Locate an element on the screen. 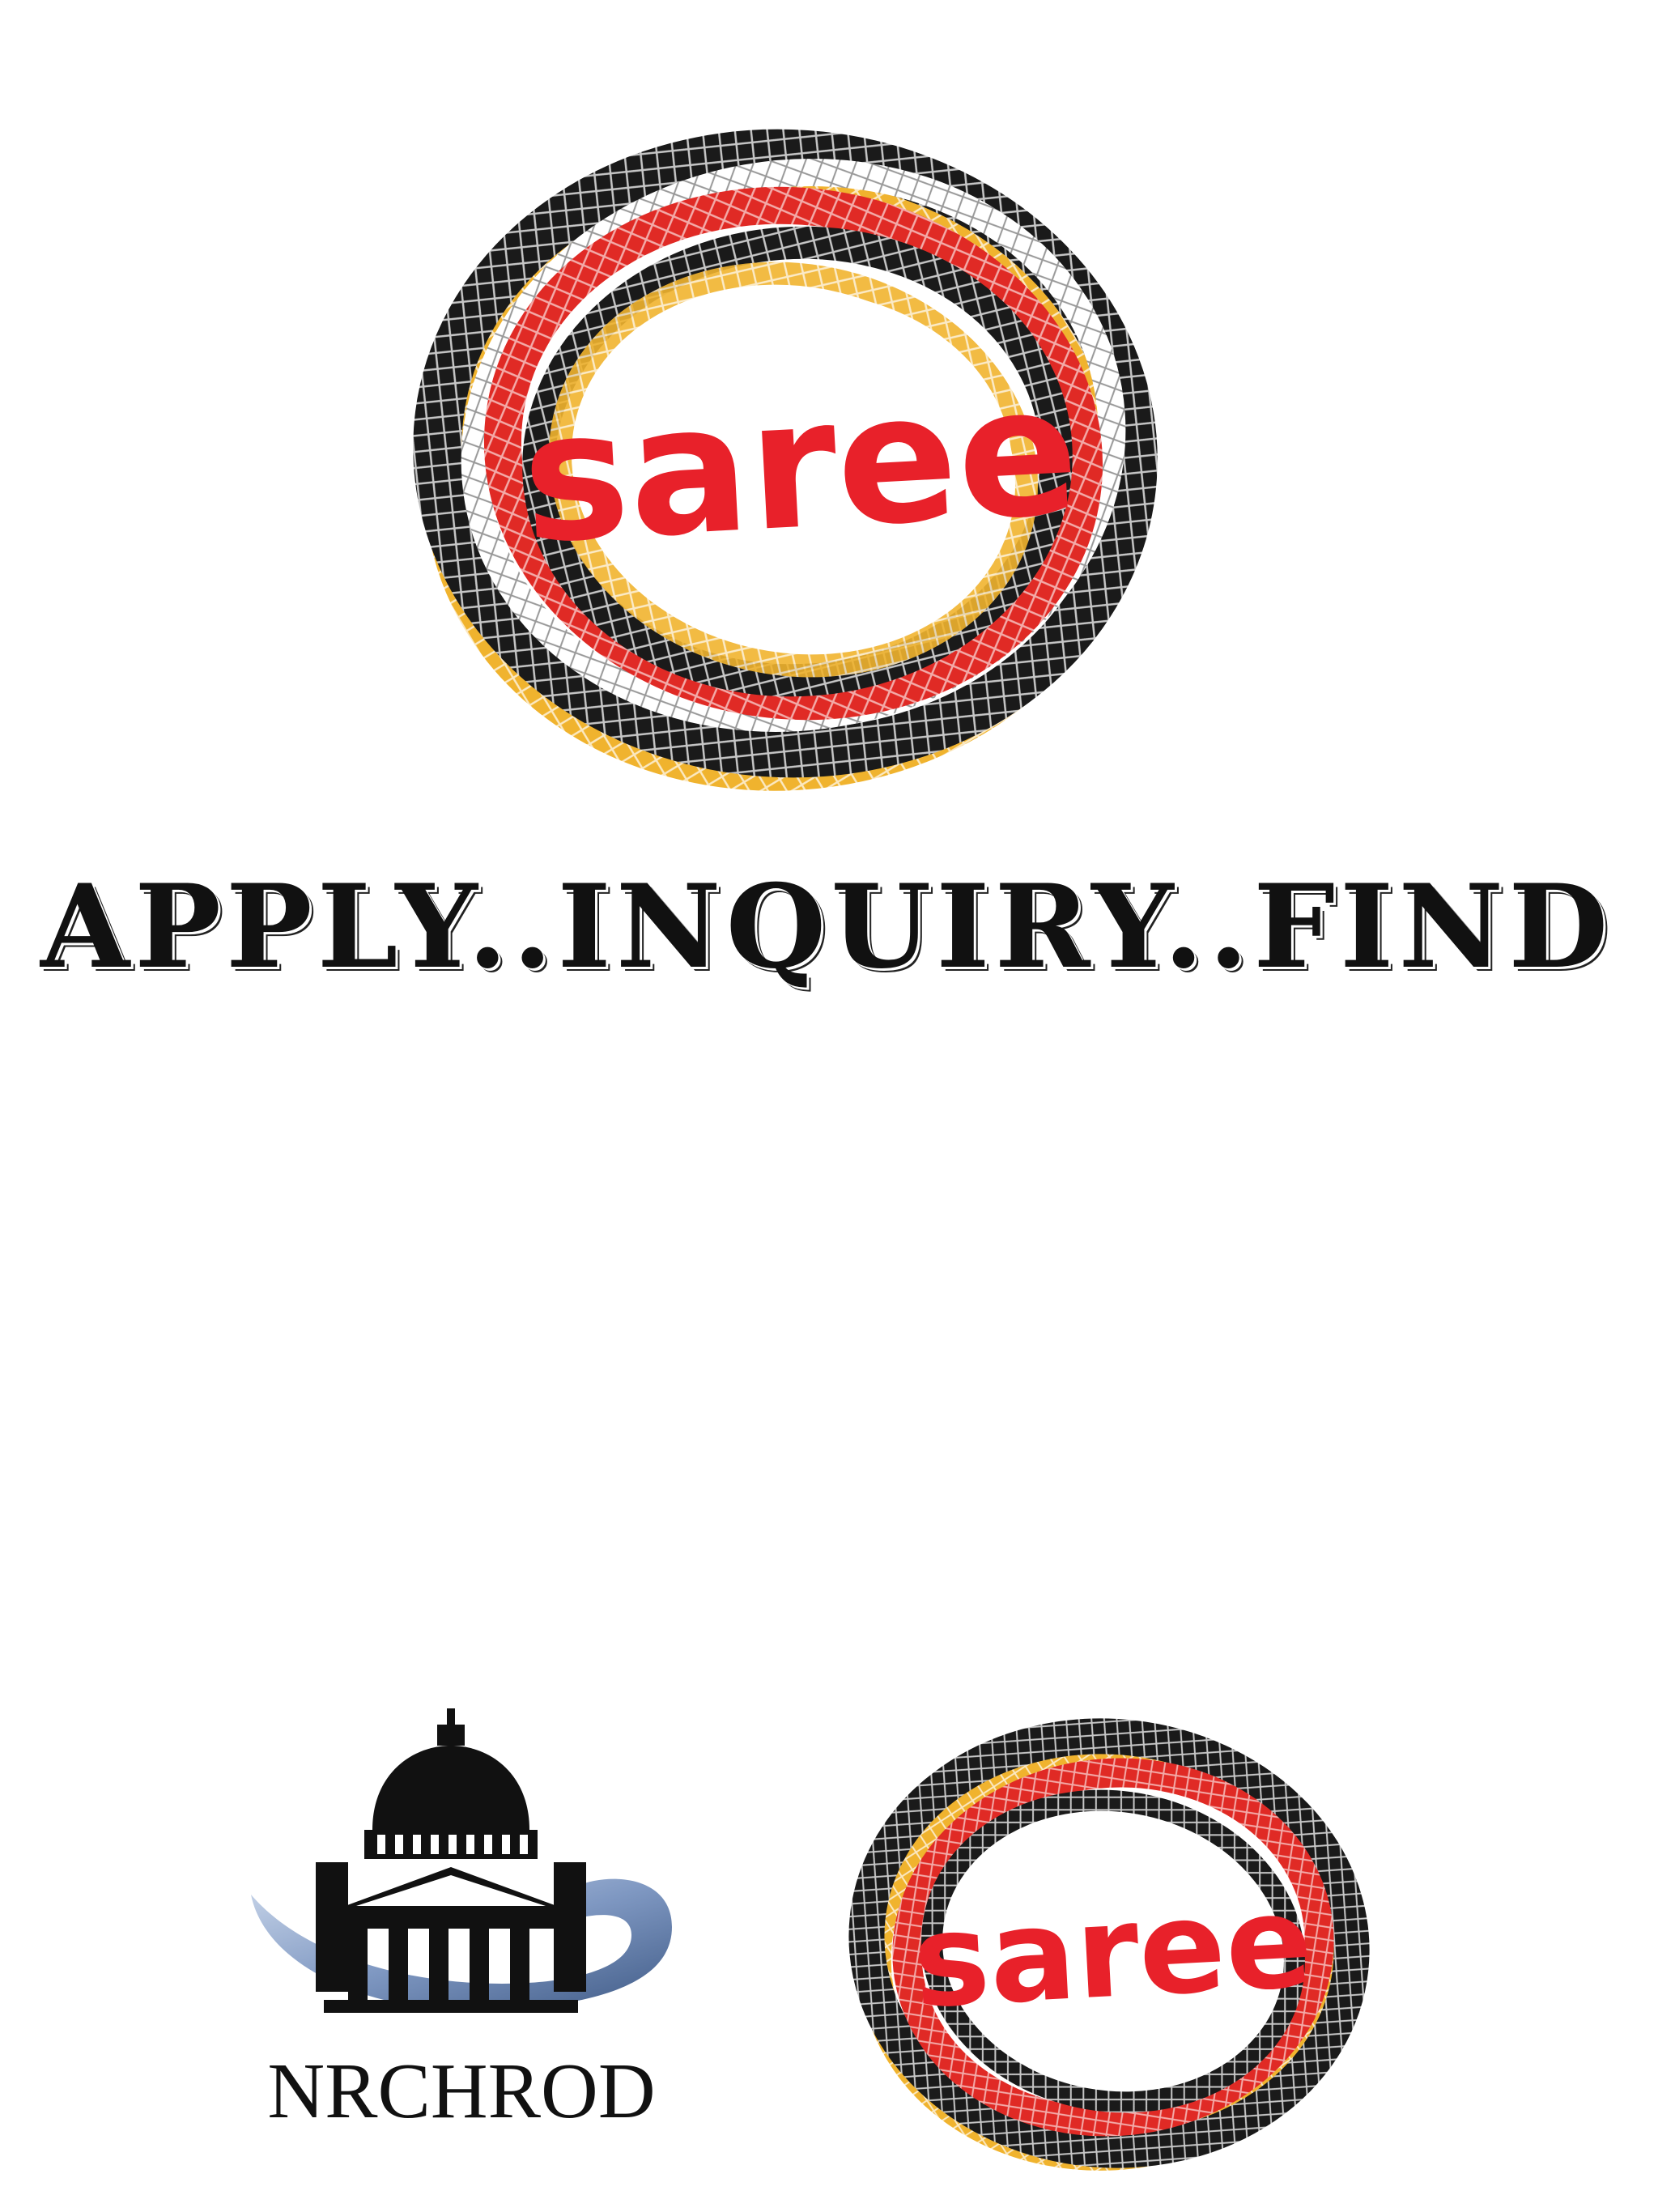 Image resolution: width=1658 pixels, height=2212 pixels. saree-logo-small: saree is located at coordinates (1109, 1947).